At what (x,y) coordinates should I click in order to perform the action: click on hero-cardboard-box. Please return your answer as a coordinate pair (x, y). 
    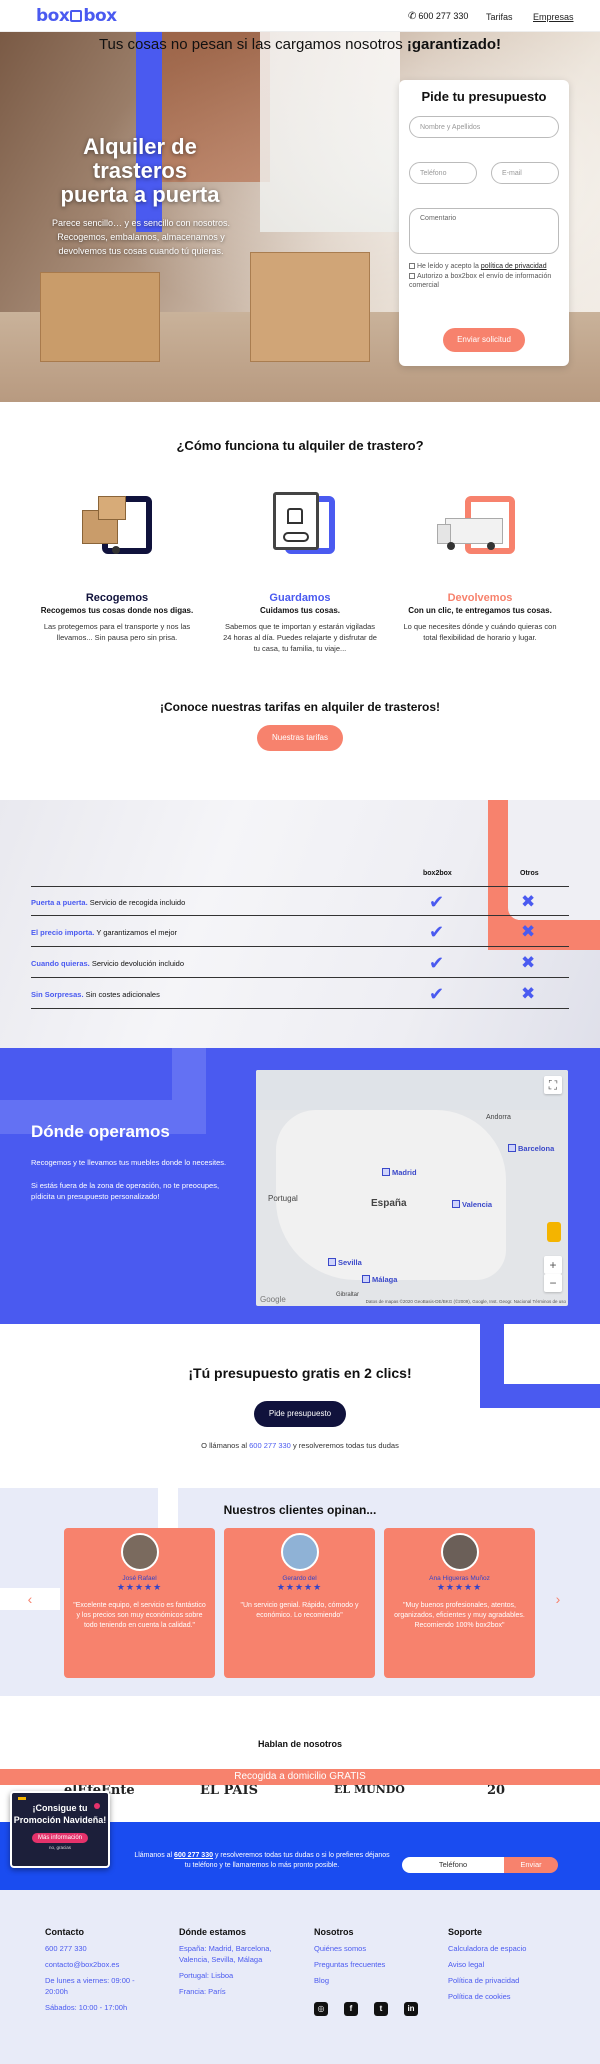
    Looking at the image, I should click on (310, 307).